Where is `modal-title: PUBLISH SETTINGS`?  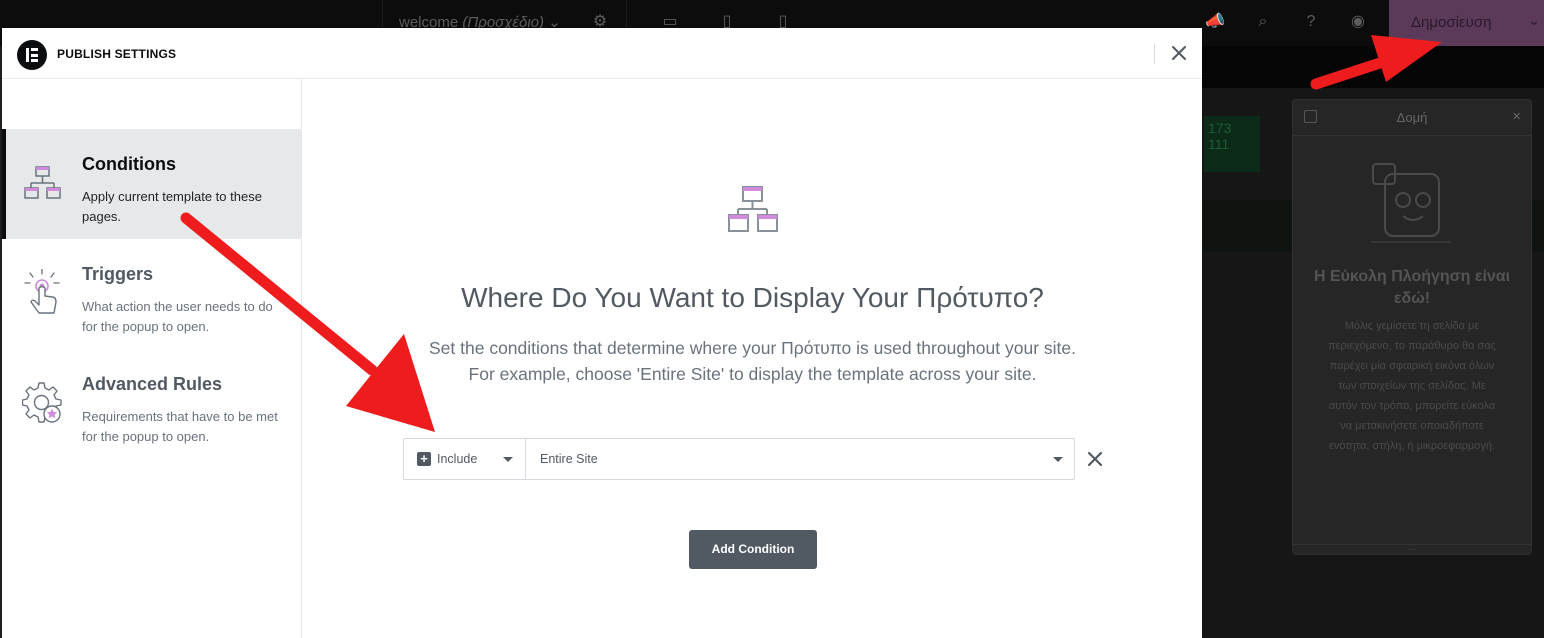 modal-title: PUBLISH SETTINGS is located at coordinates (117, 54).